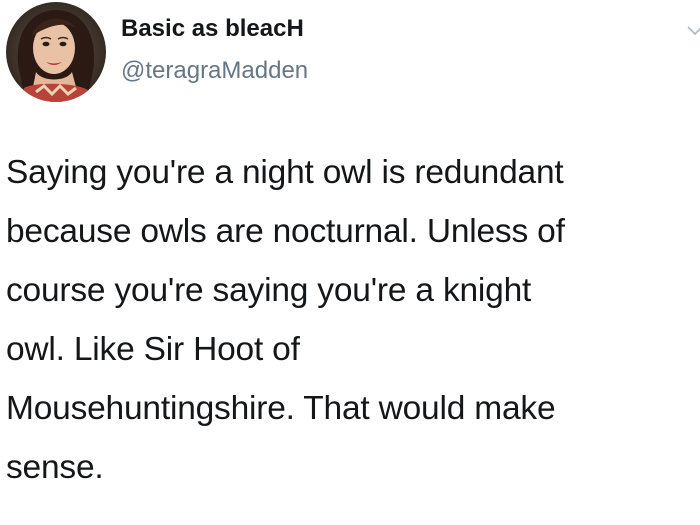  I want to click on profile-photo-avatar-icon, so click(56, 52).